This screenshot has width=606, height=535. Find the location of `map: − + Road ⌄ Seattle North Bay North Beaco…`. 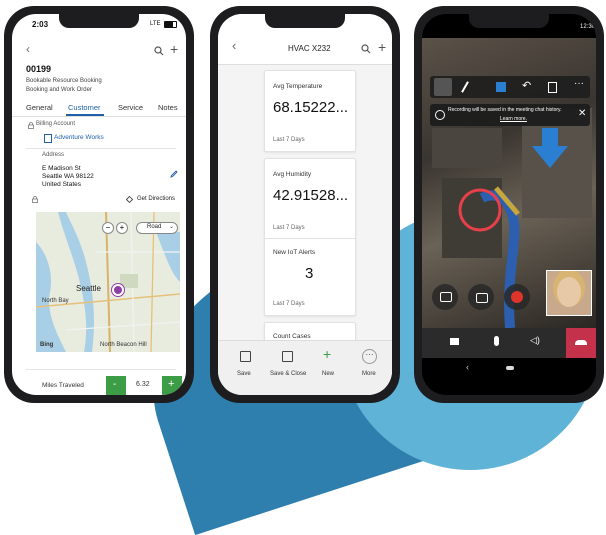

map: − + Road ⌄ Seattle North Bay North Beaco… is located at coordinates (108, 282).